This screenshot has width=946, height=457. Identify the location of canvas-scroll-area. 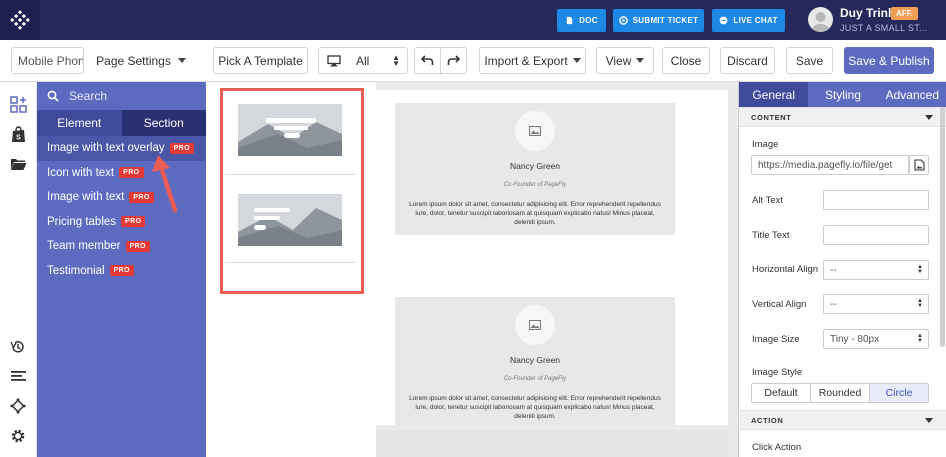
(552, 443).